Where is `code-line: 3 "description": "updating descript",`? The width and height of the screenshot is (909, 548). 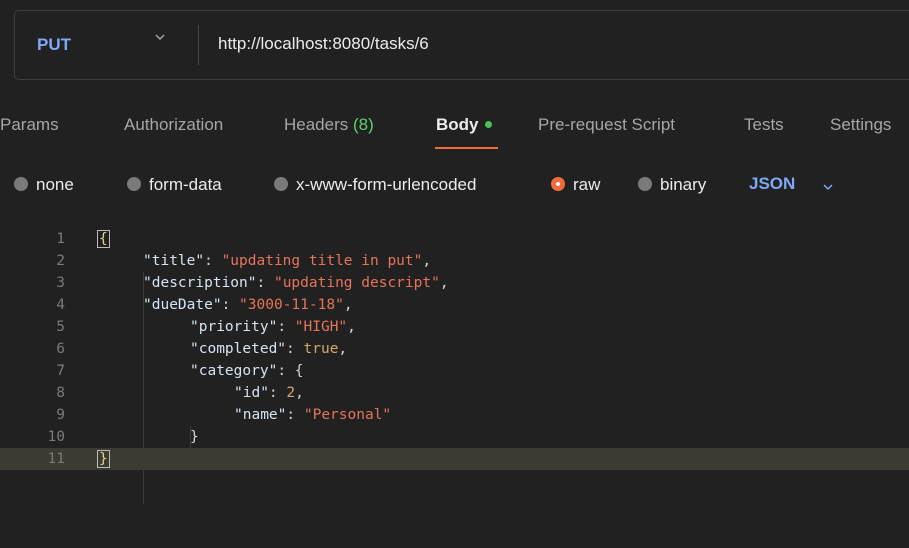
code-line: 3 "description": "updating descript", is located at coordinates (454, 283).